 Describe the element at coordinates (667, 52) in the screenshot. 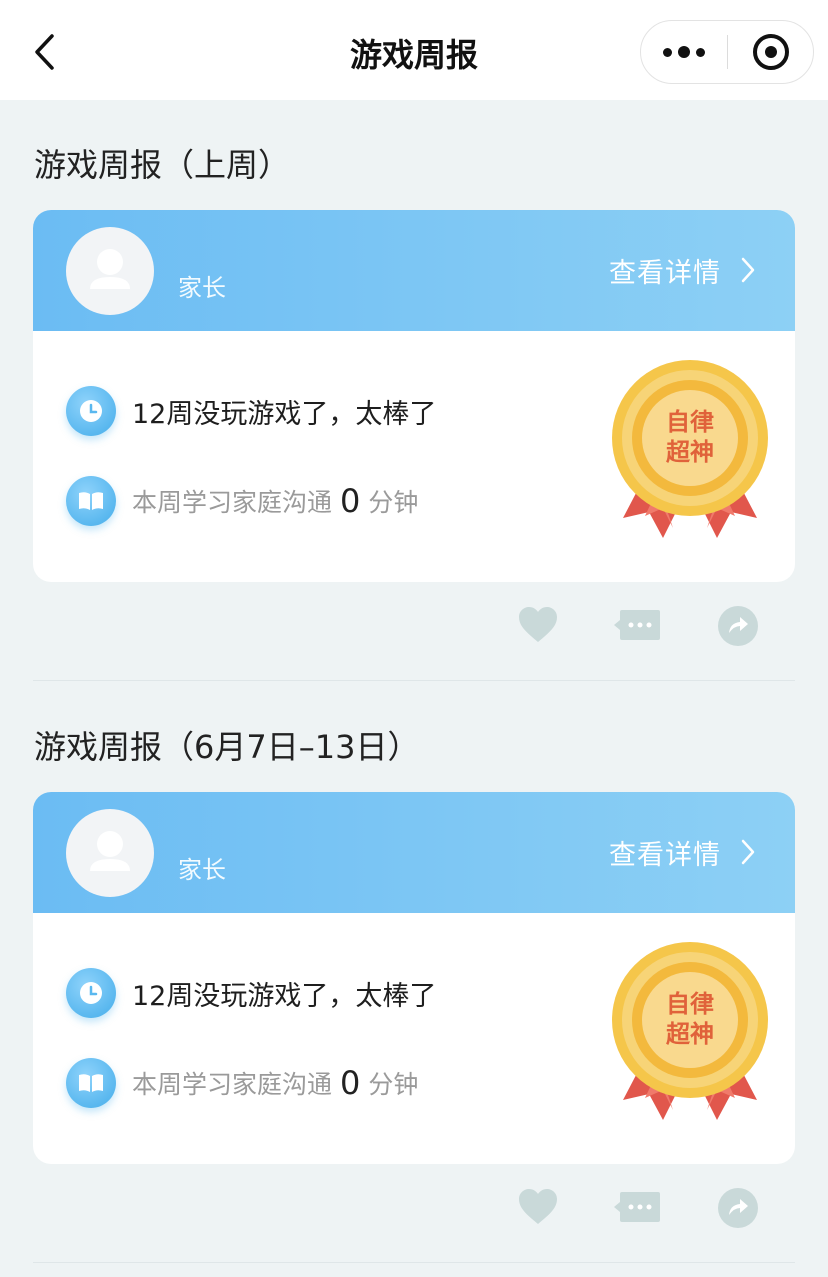

I see `more-dots-icon` at that location.